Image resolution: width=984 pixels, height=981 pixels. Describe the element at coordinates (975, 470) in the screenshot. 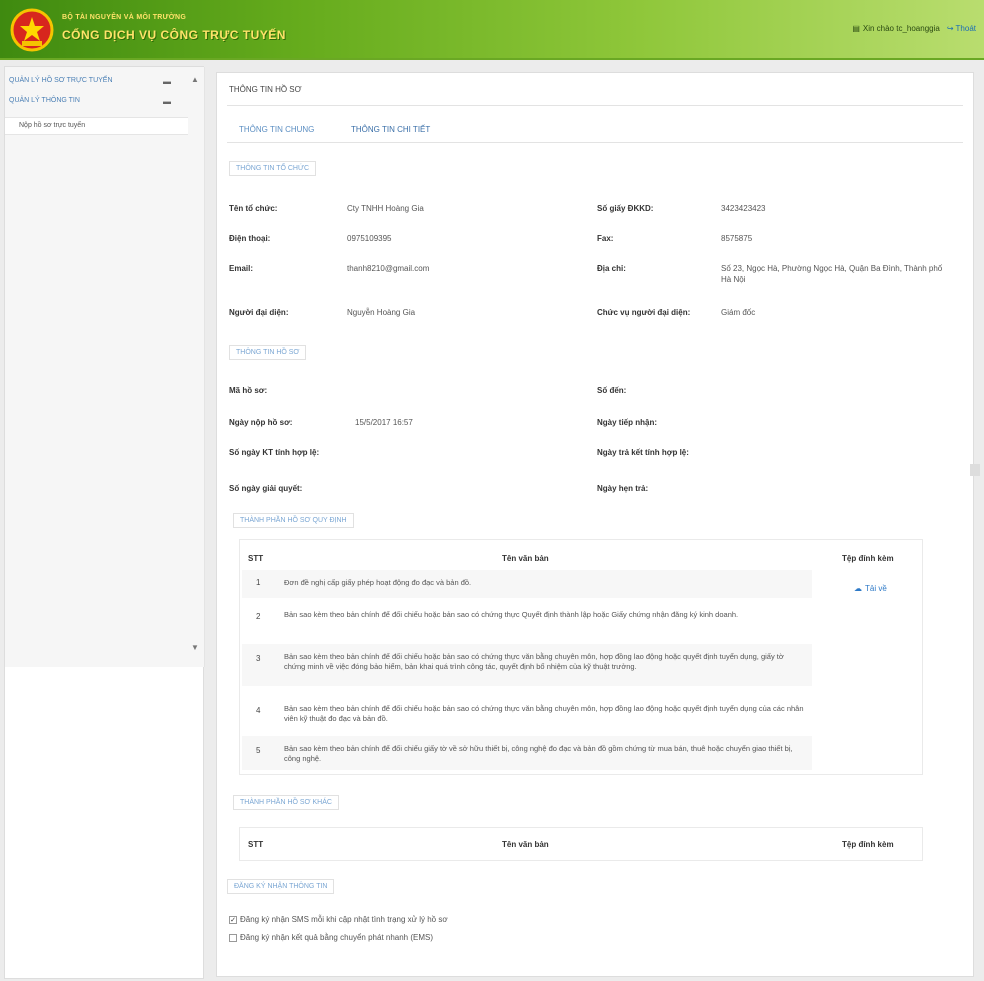

I see `page-scrollbar` at that location.